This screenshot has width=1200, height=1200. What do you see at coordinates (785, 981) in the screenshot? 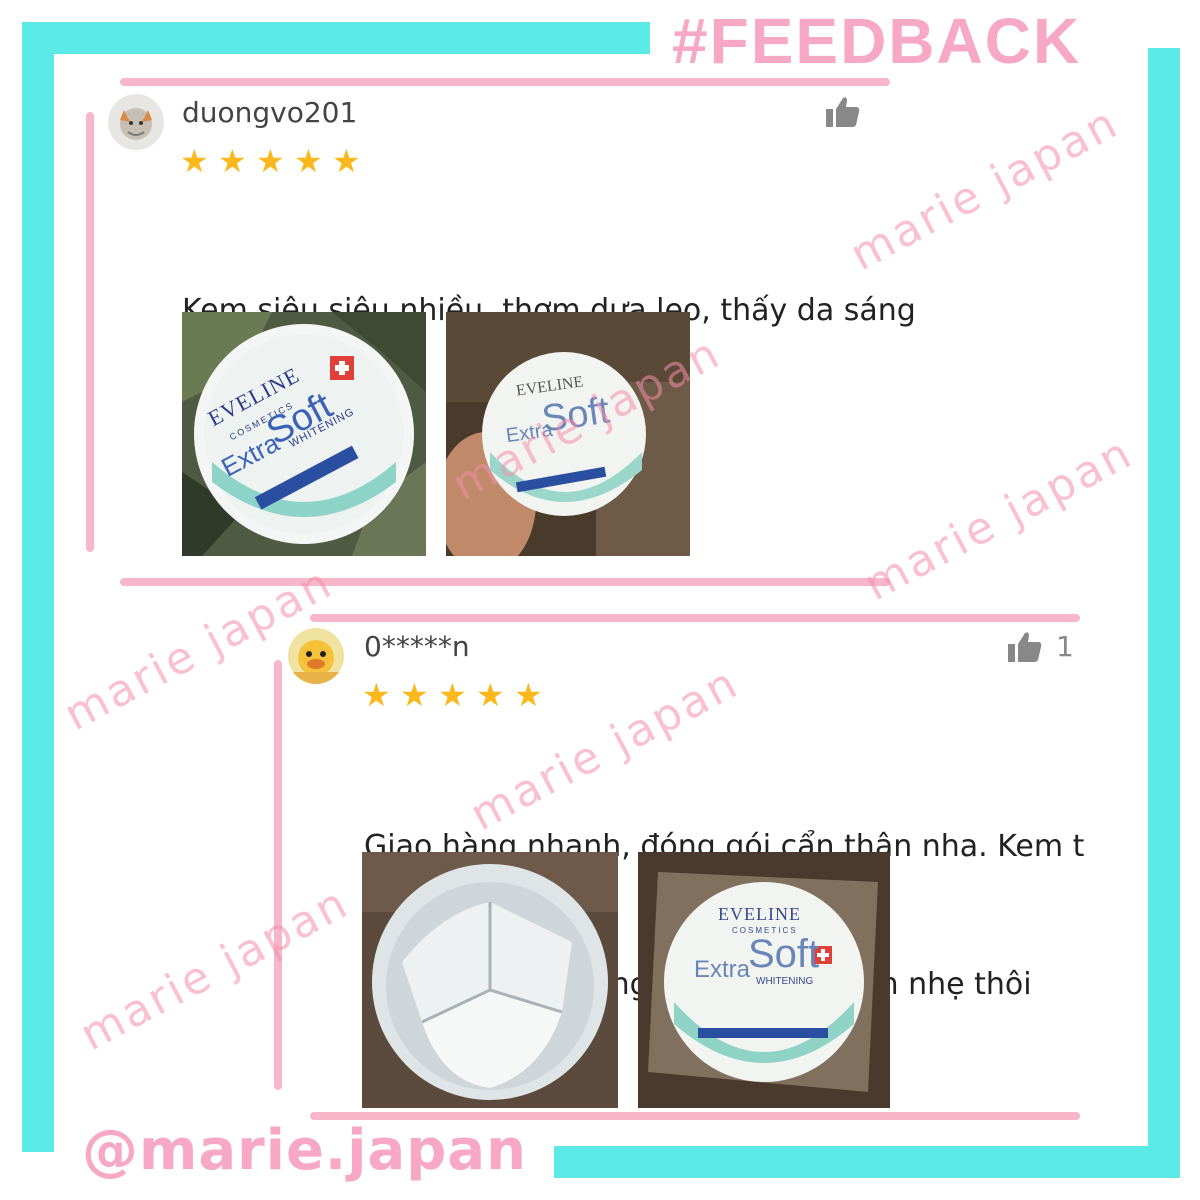
I see `product-variant-label: WHITENING` at bounding box center [785, 981].